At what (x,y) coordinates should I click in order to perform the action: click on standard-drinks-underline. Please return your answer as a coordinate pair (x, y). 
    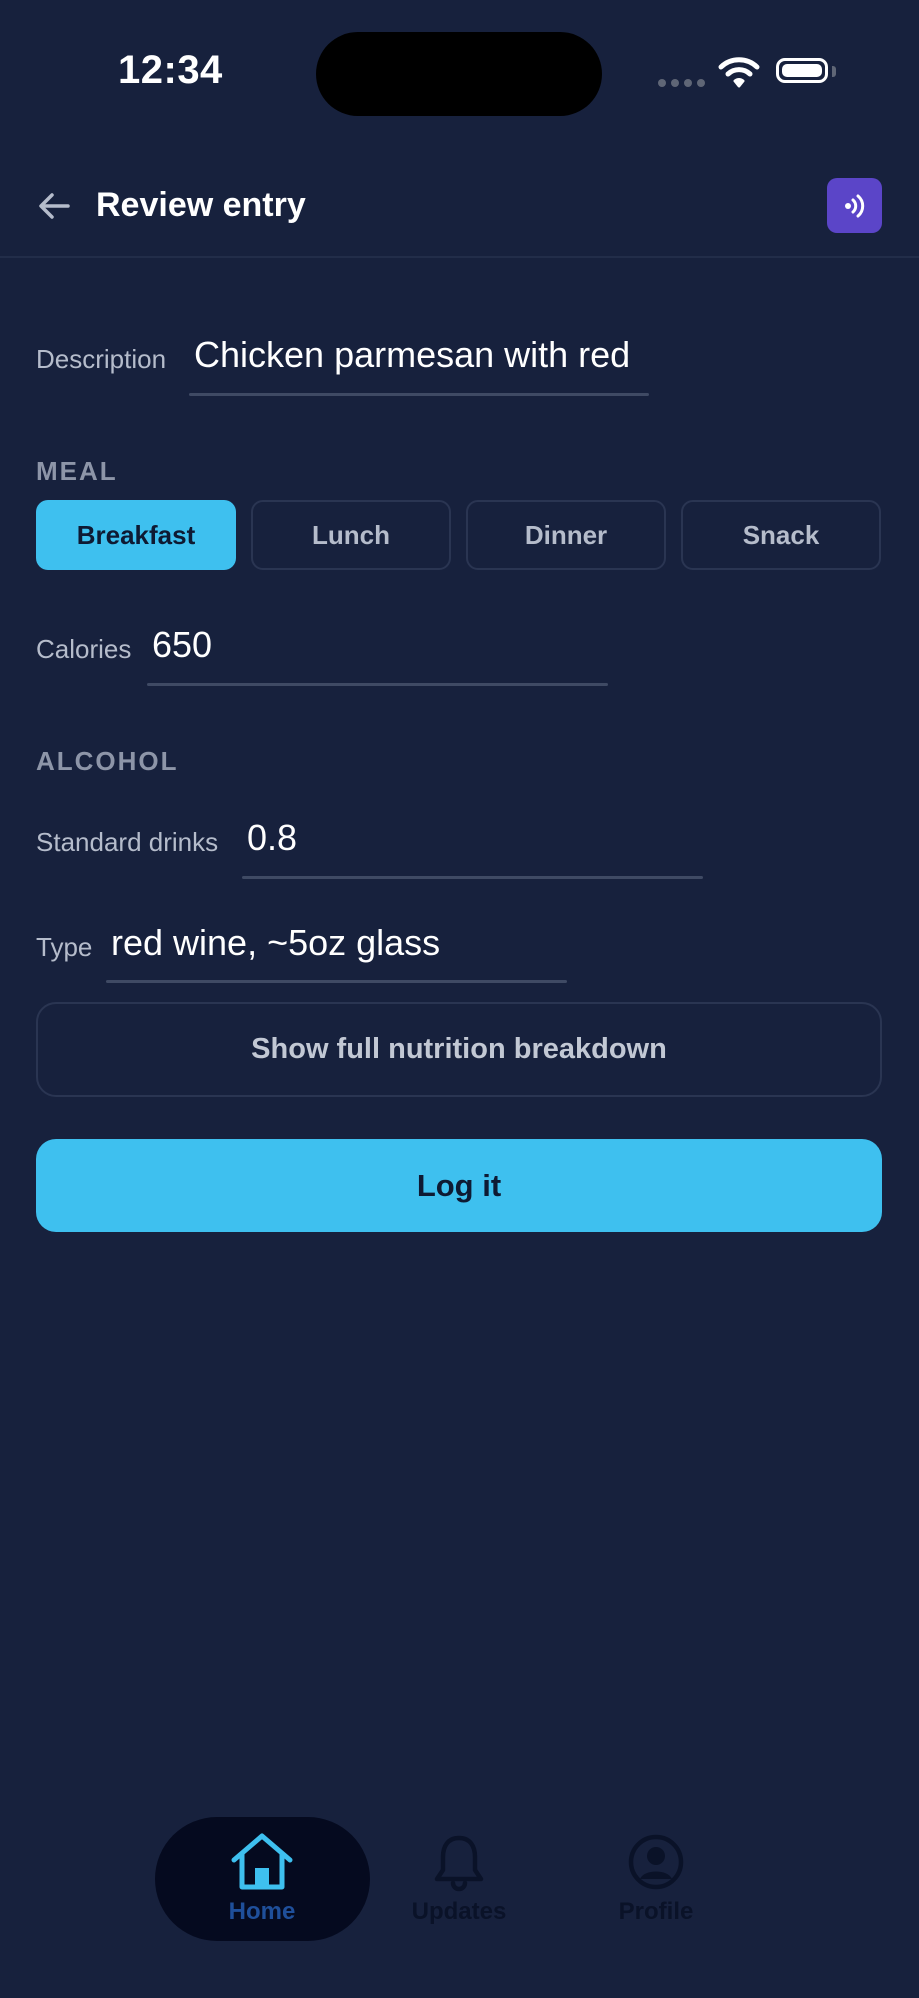
    Looking at the image, I should click on (472, 877).